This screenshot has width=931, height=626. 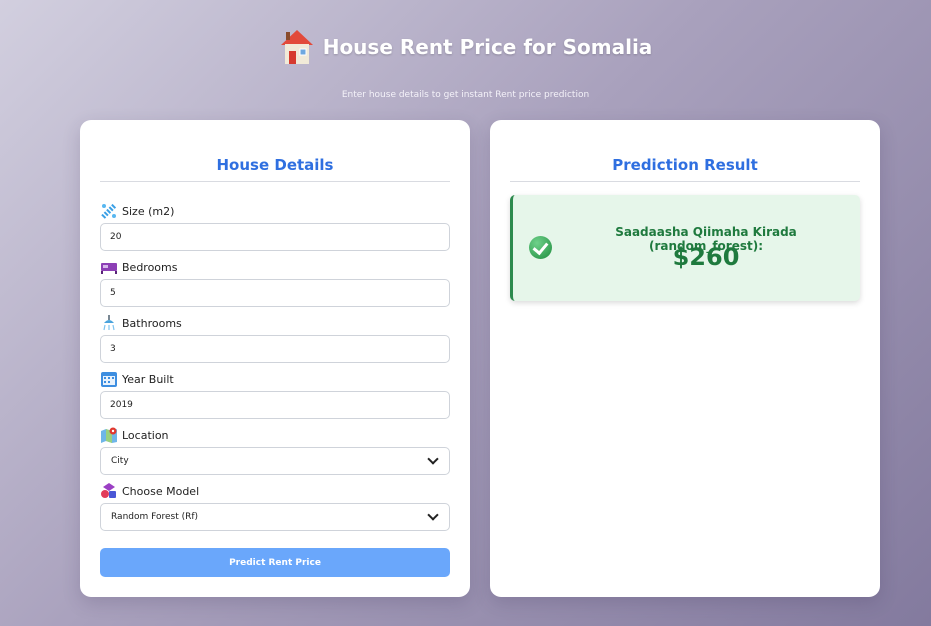 What do you see at coordinates (109, 491) in the screenshot?
I see `shapes-icon` at bounding box center [109, 491].